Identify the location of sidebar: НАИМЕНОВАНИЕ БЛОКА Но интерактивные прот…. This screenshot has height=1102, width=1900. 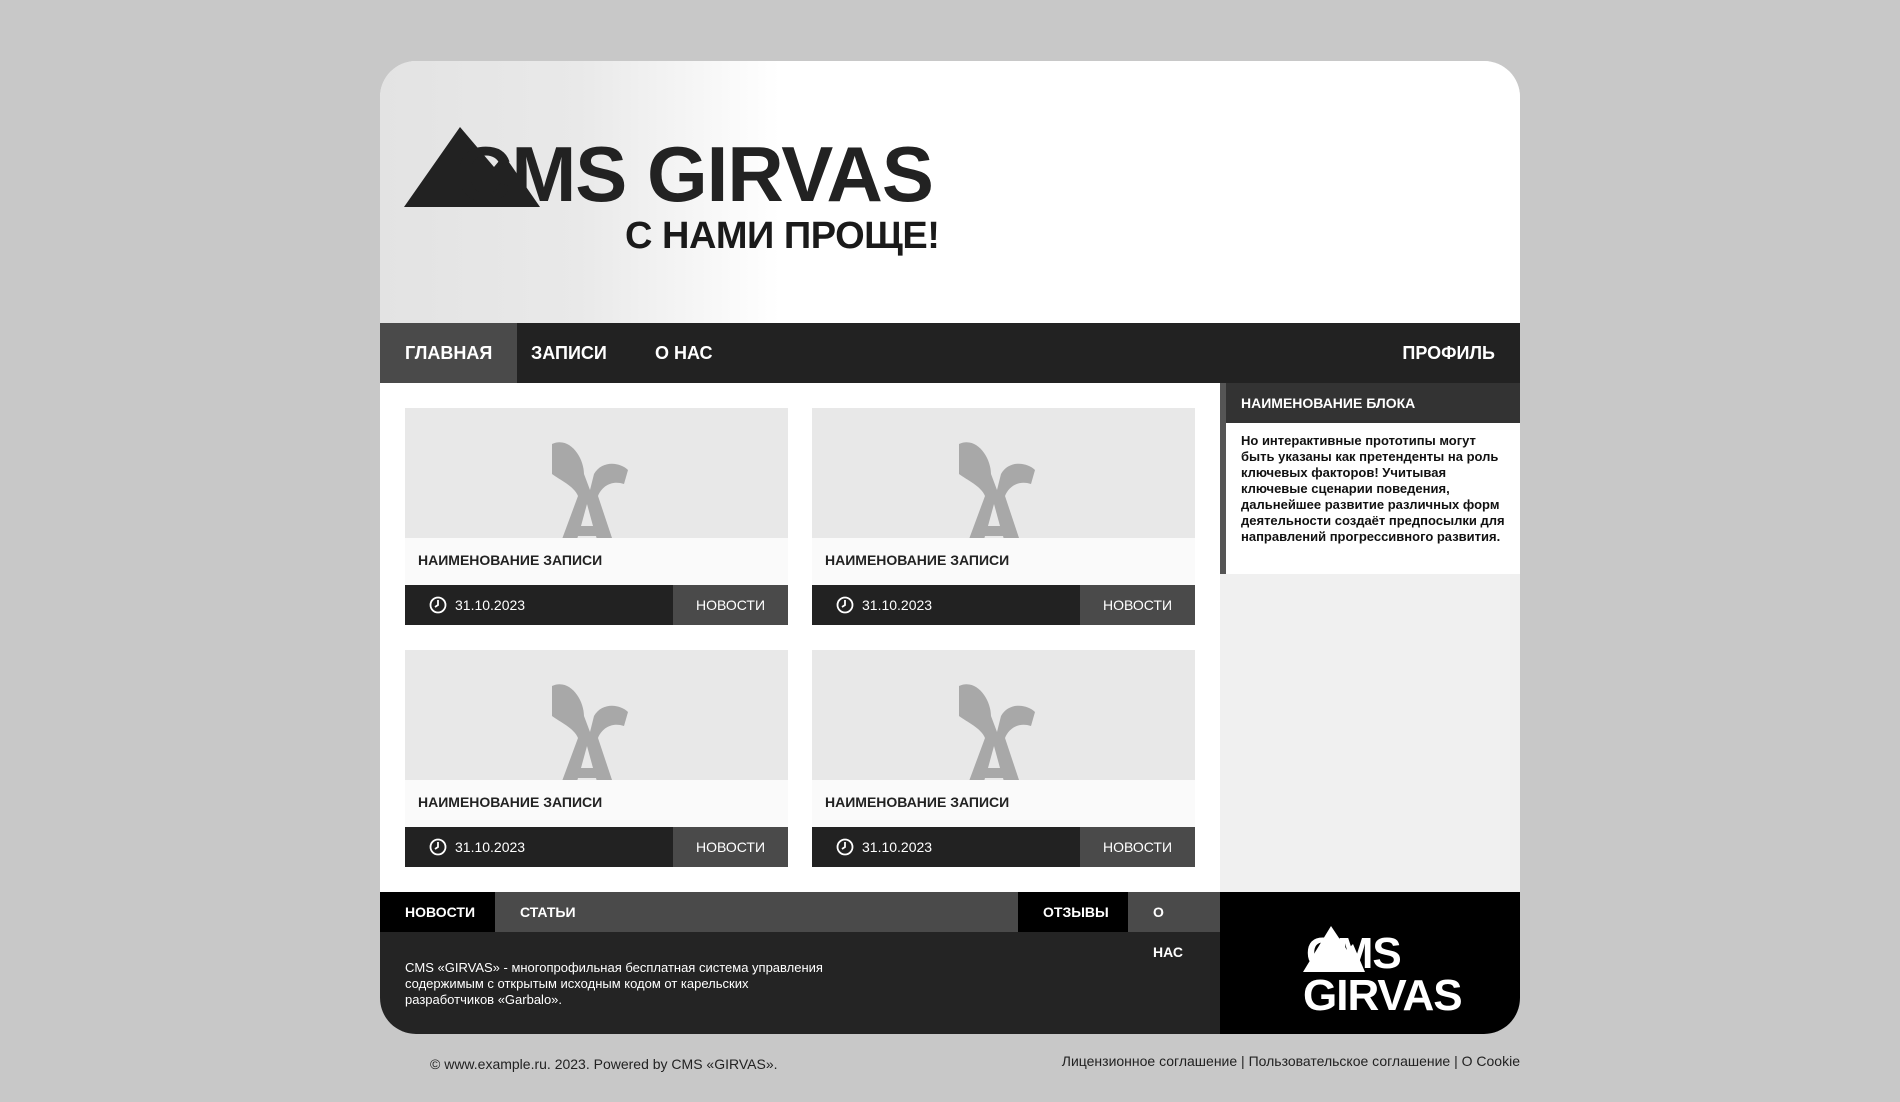
(1370, 637).